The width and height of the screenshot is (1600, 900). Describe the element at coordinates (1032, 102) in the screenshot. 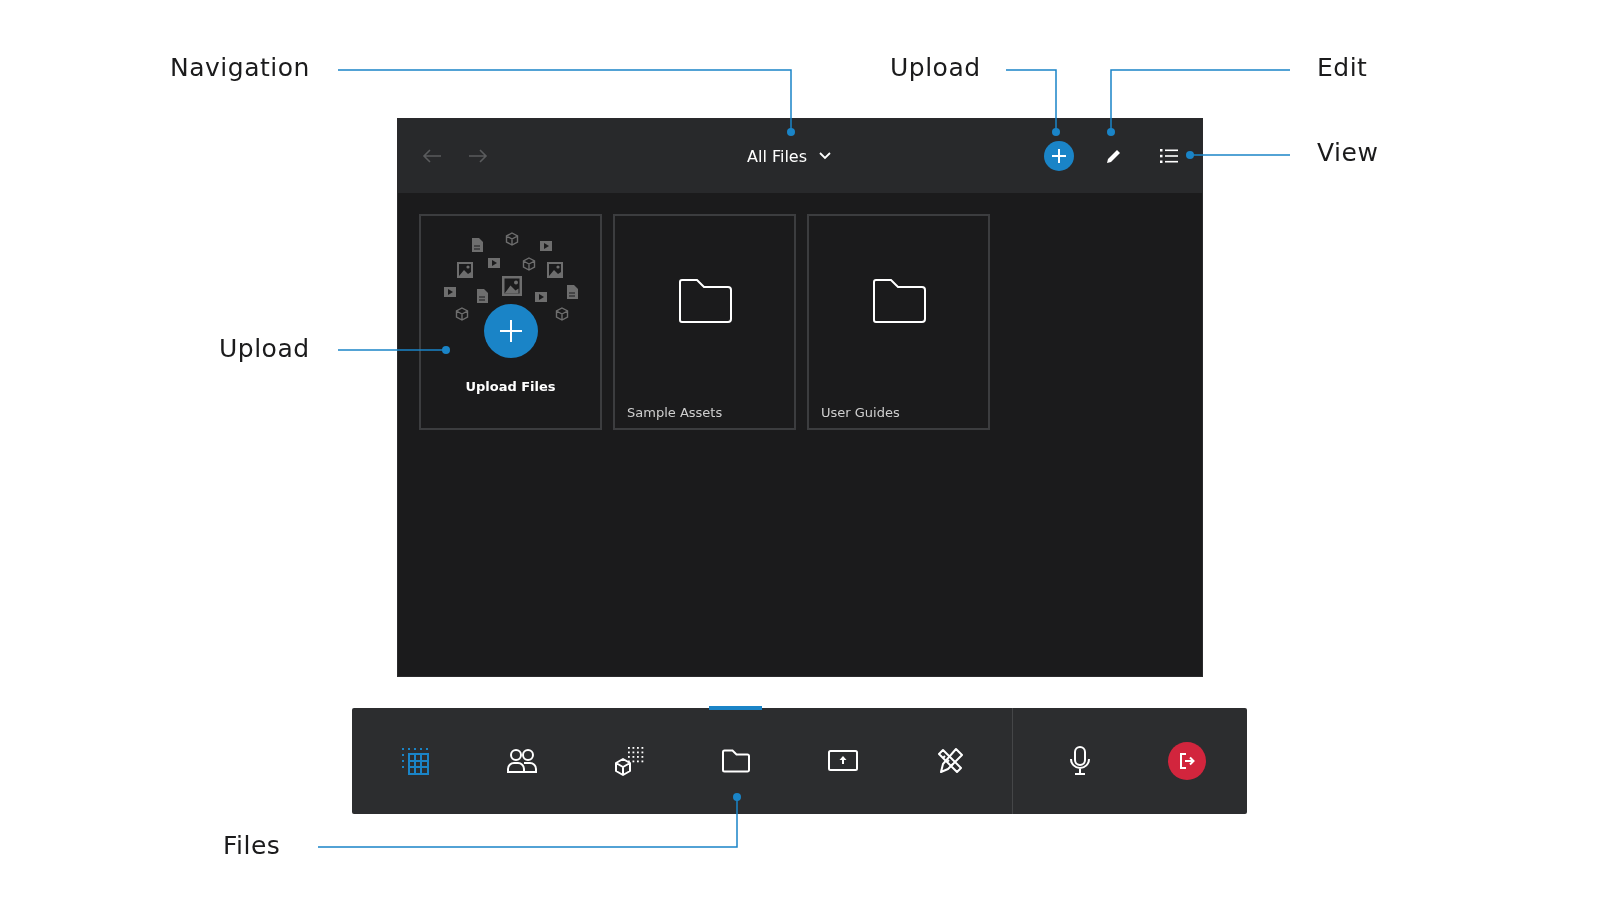

I see `leader-line` at that location.